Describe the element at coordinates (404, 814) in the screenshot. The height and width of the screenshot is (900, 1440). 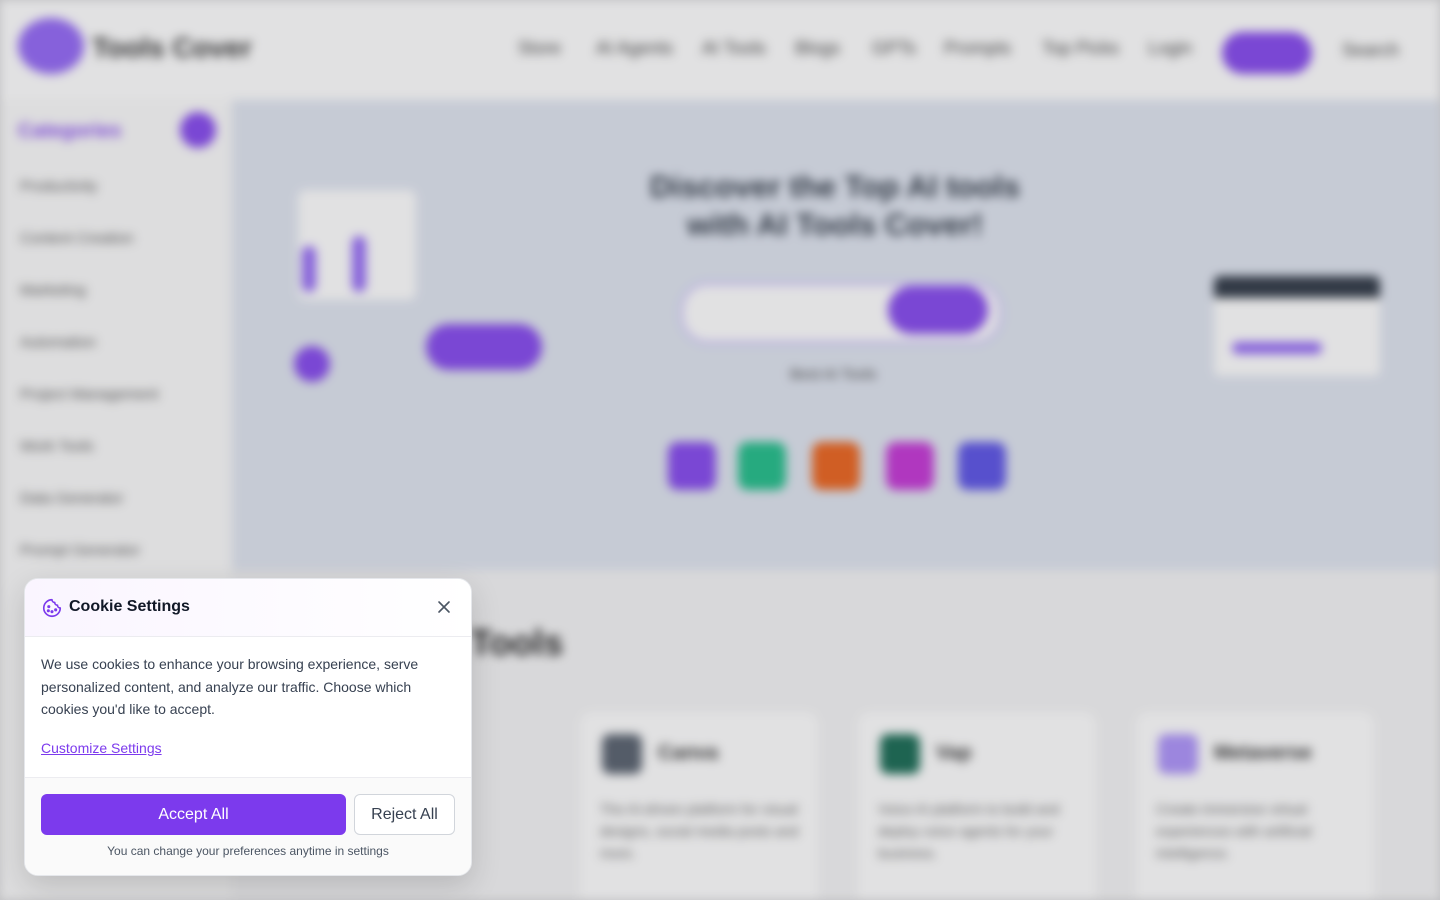
I see `reject-all-button: Reject All` at that location.